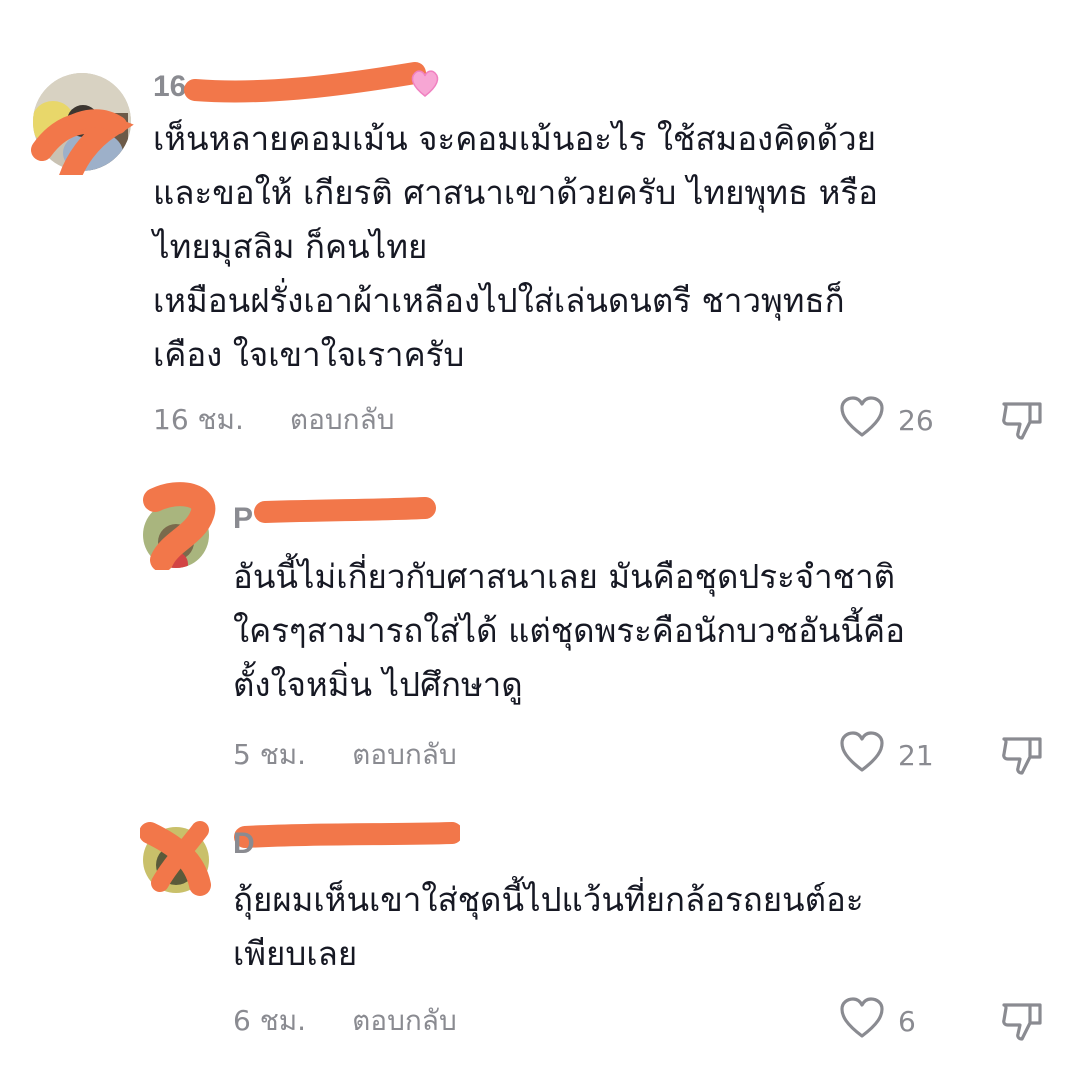  Describe the element at coordinates (274, 420) in the screenshot. I see `comment-meta: 16 ชม. ตอบกลับ` at that location.